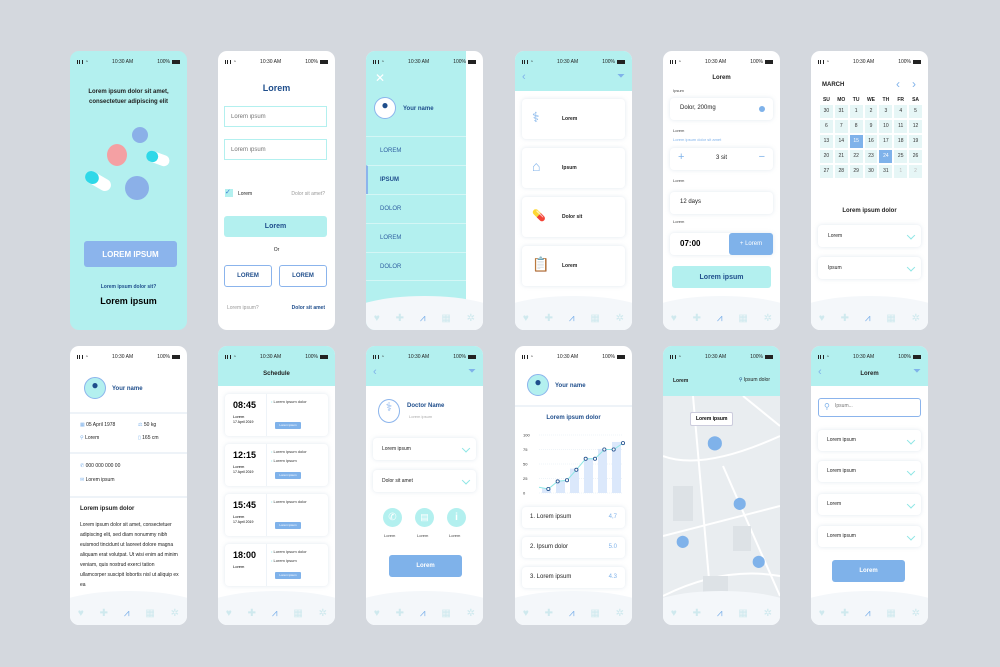 This screenshot has height=667, width=1000. What do you see at coordinates (573, 517) in the screenshot?
I see `rating-row: 1. Lorem ipsum 4,7` at bounding box center [573, 517].